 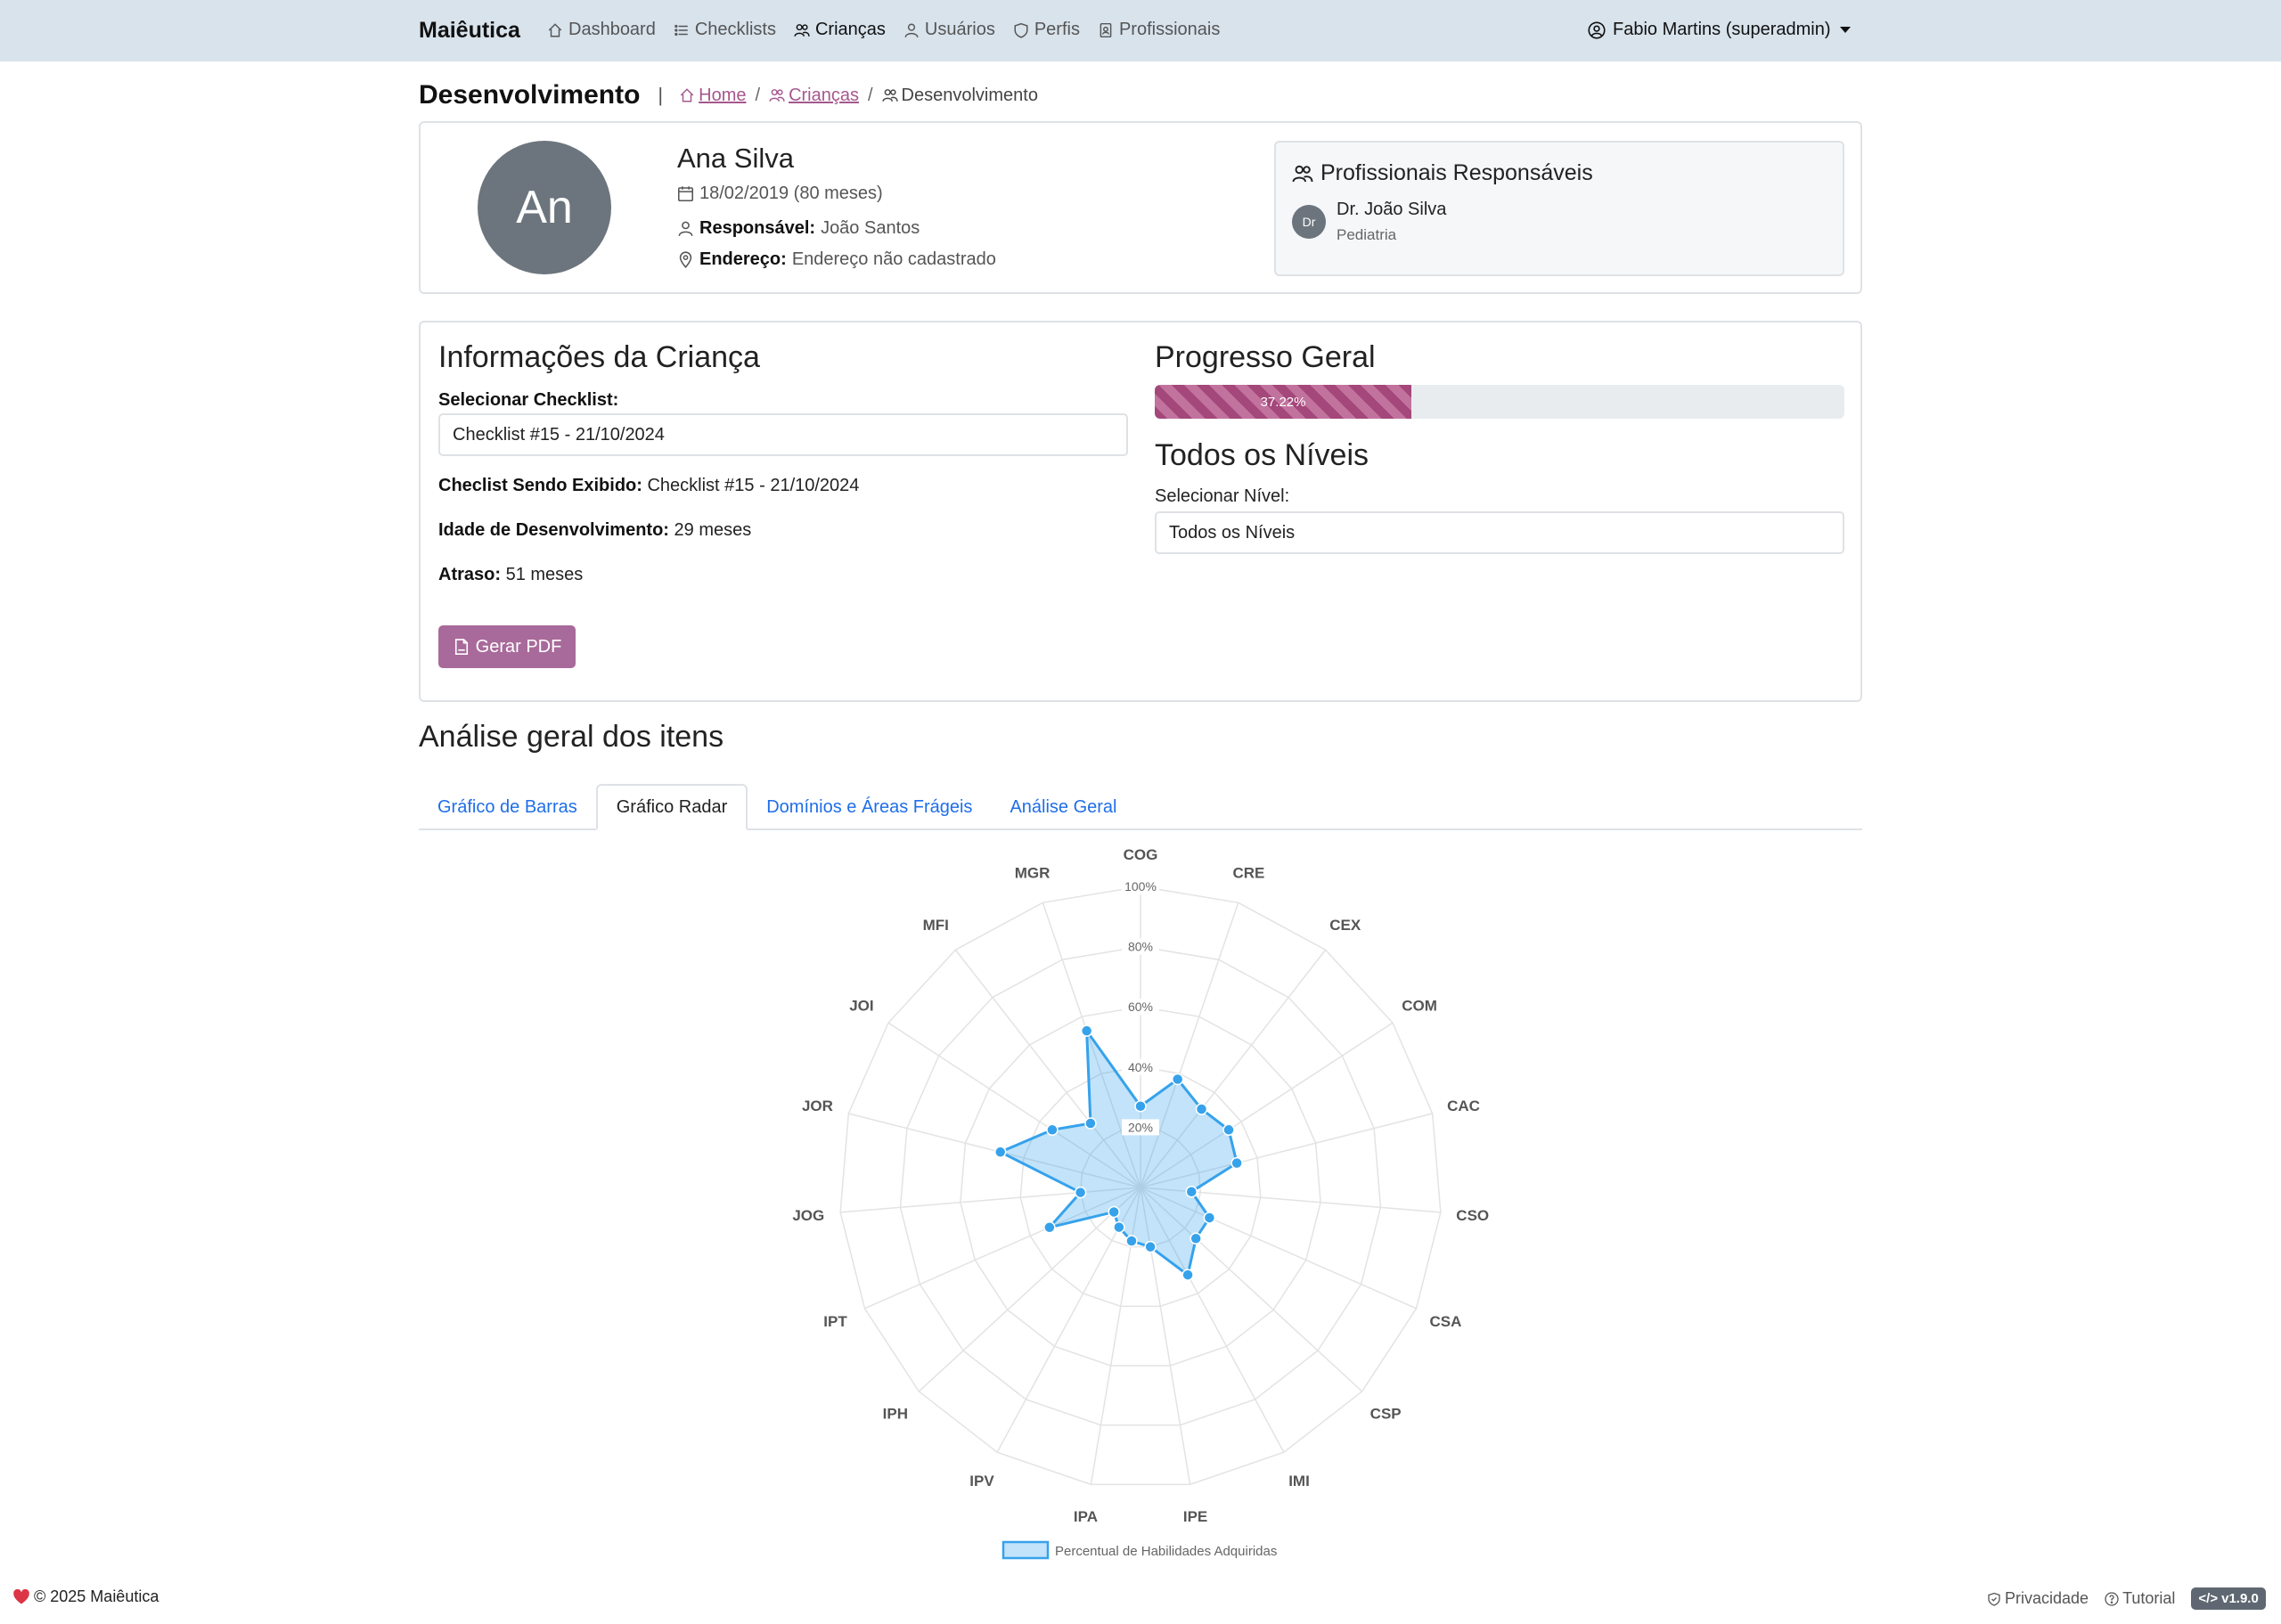 I want to click on version-badge: </> v1.9.0, so click(x=2228, y=1598).